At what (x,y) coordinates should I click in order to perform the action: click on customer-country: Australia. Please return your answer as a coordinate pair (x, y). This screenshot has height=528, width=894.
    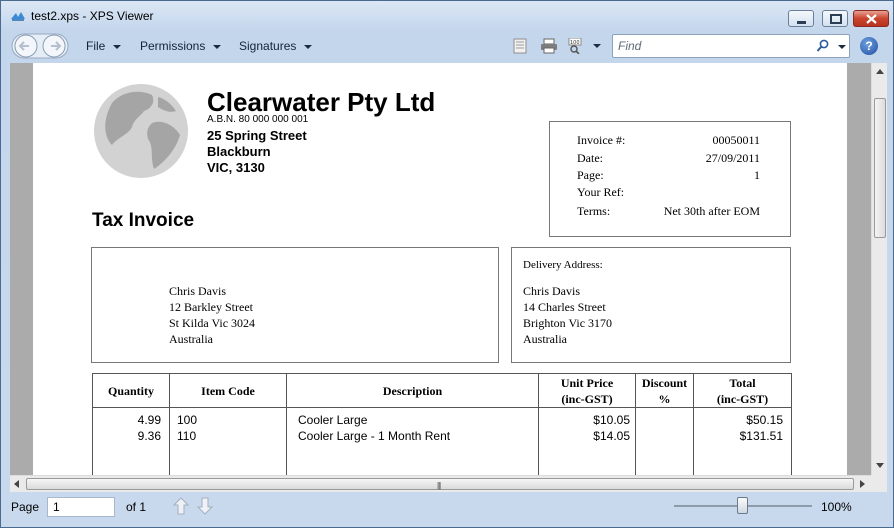
    Looking at the image, I should click on (191, 339).